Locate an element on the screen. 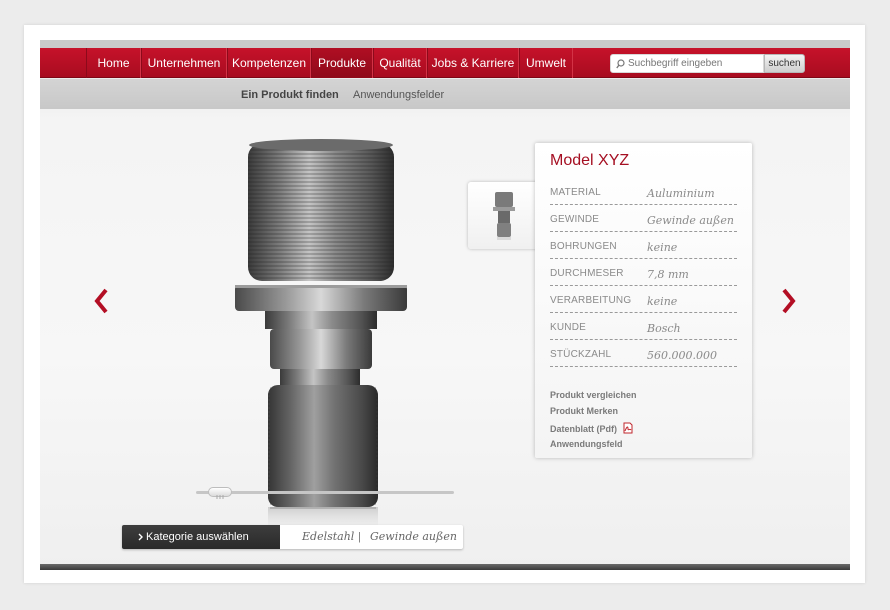 The height and width of the screenshot is (610, 890). chevron-right-icon is located at coordinates (789, 301).